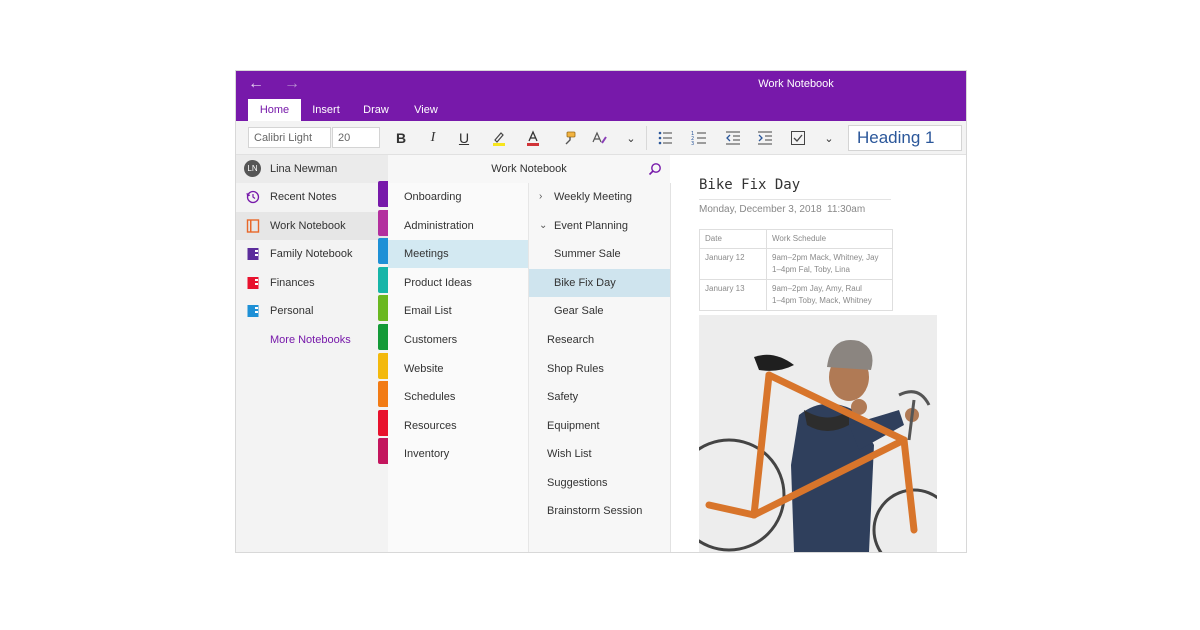 This screenshot has width=1200, height=630. What do you see at coordinates (825, 257) in the screenshot?
I see `schedule-line: 9am–2pm Mack, Whitney, Jay` at bounding box center [825, 257].